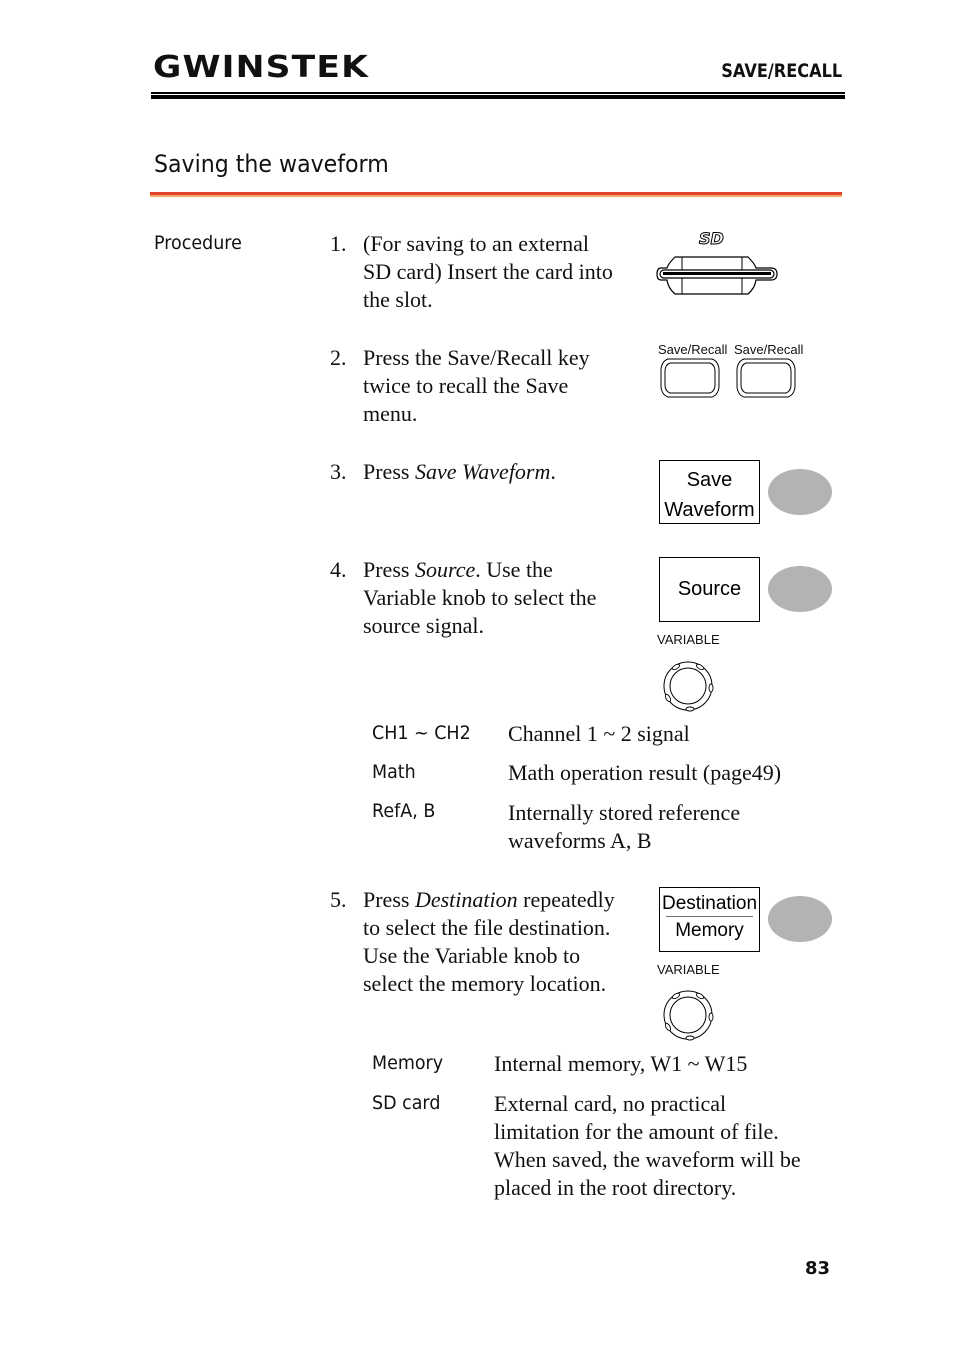  I want to click on step-text-line: SD card) Insert the card into, so click(488, 271).